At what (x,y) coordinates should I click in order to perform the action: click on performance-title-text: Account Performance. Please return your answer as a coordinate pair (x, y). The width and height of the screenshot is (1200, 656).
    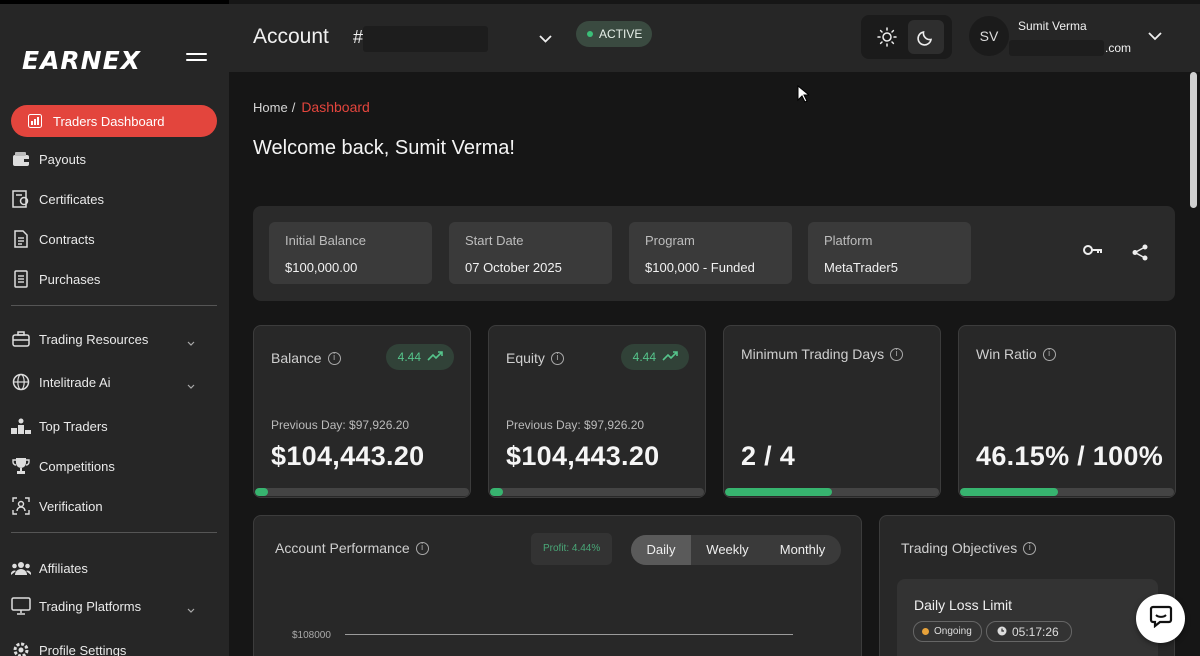
    Looking at the image, I should click on (342, 548).